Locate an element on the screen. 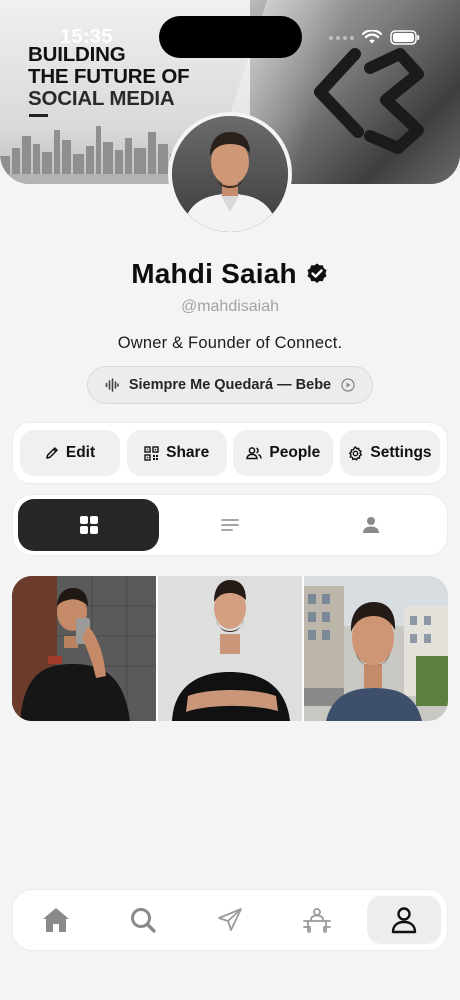  connect-logo-icon is located at coordinates (369, 101).